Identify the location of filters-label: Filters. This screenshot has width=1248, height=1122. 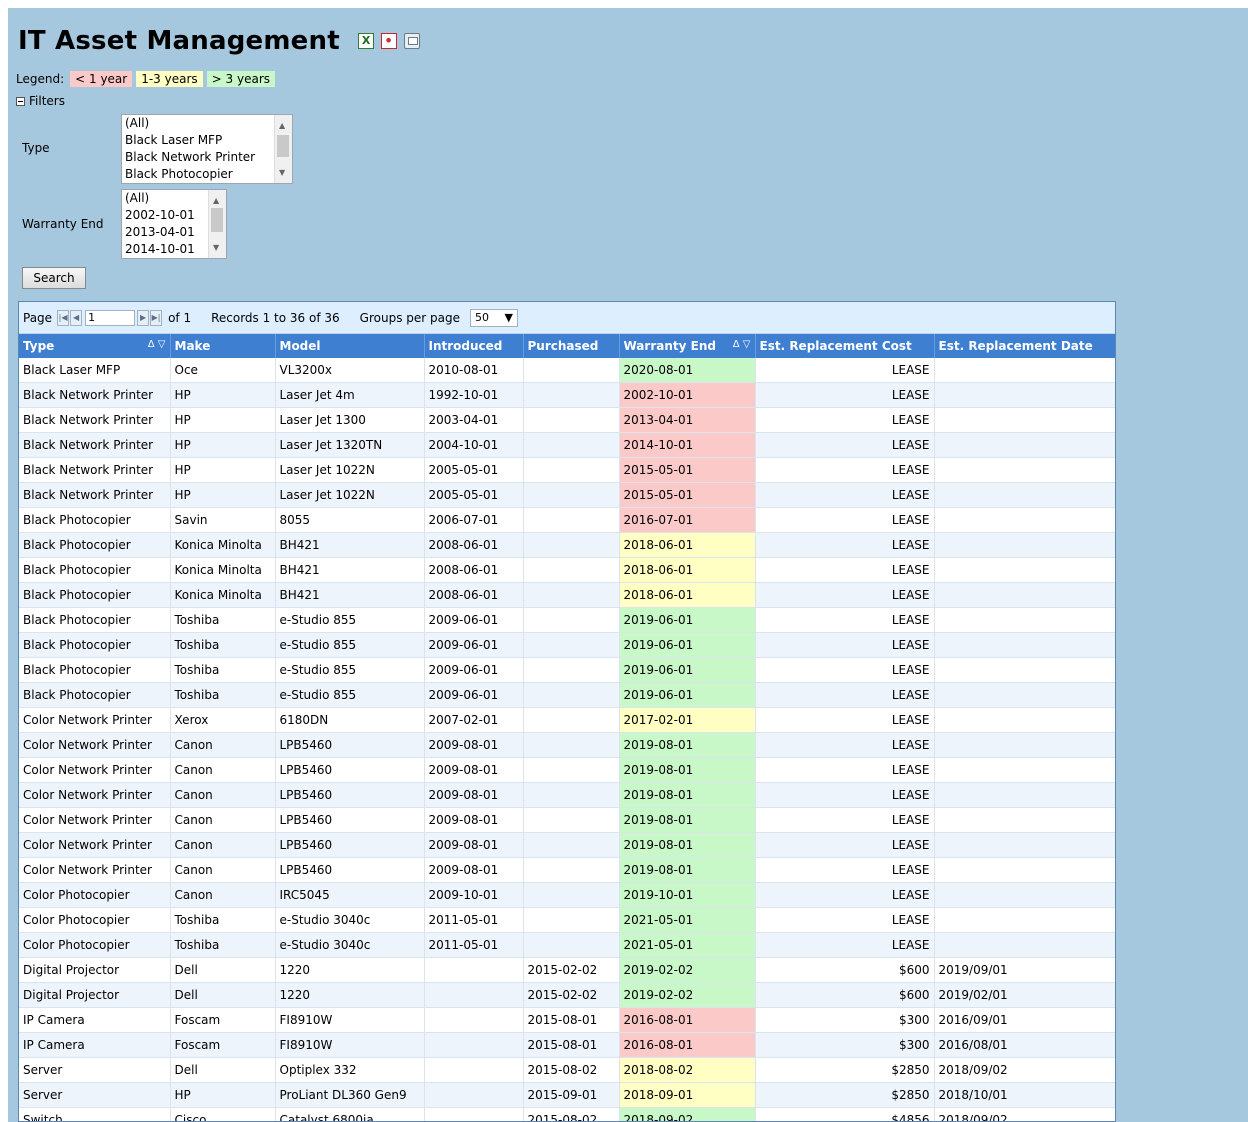
(47, 101).